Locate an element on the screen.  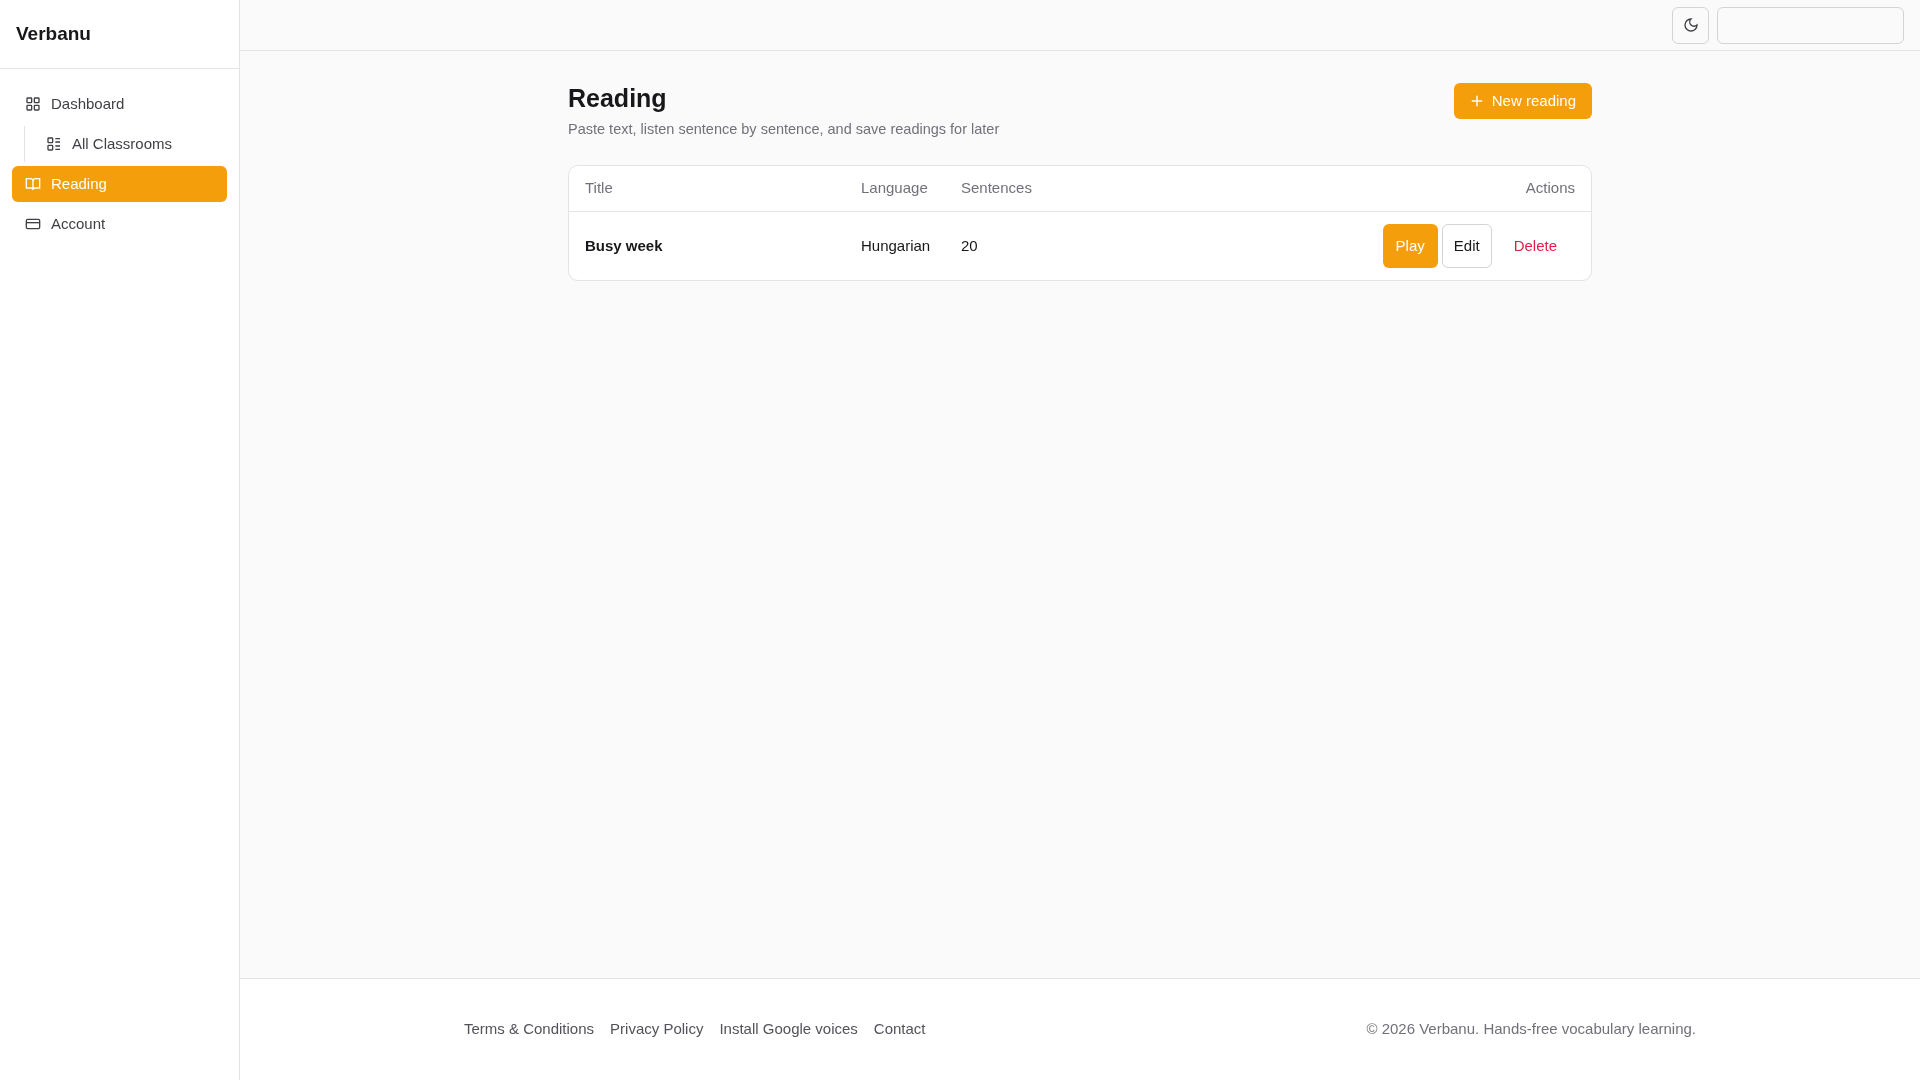
sidebar-item: Account is located at coordinates (119, 224).